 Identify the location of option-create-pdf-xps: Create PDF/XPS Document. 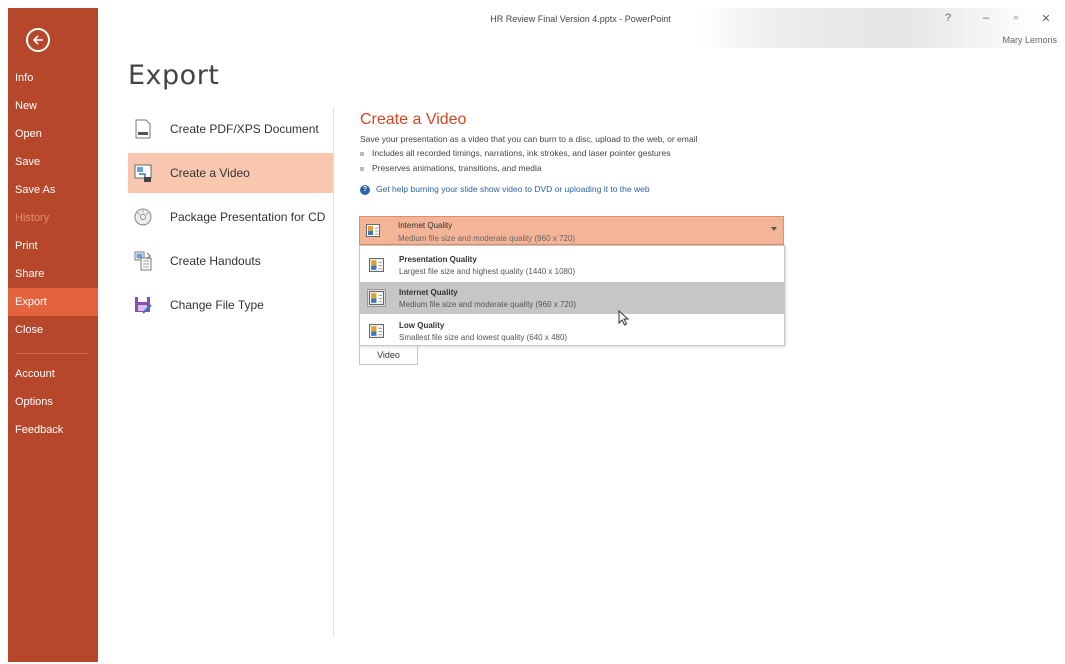
(230, 129).